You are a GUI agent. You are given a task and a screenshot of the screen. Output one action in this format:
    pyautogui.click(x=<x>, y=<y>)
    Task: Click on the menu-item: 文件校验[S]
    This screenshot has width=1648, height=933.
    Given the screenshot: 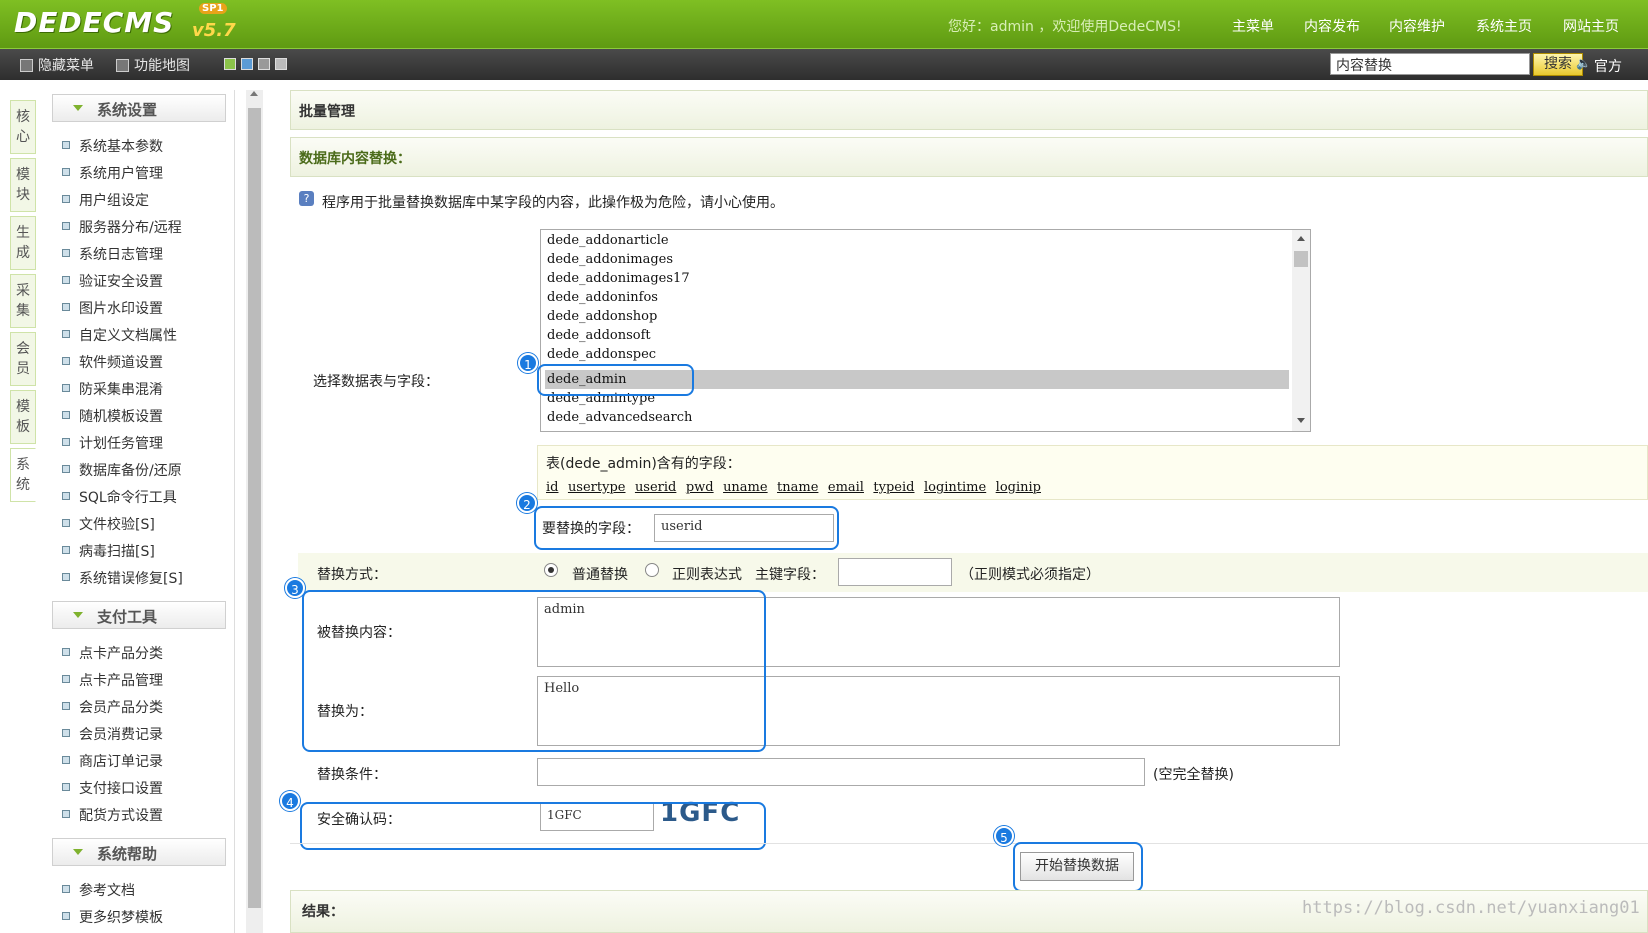 What is the action you would take?
    pyautogui.click(x=108, y=524)
    